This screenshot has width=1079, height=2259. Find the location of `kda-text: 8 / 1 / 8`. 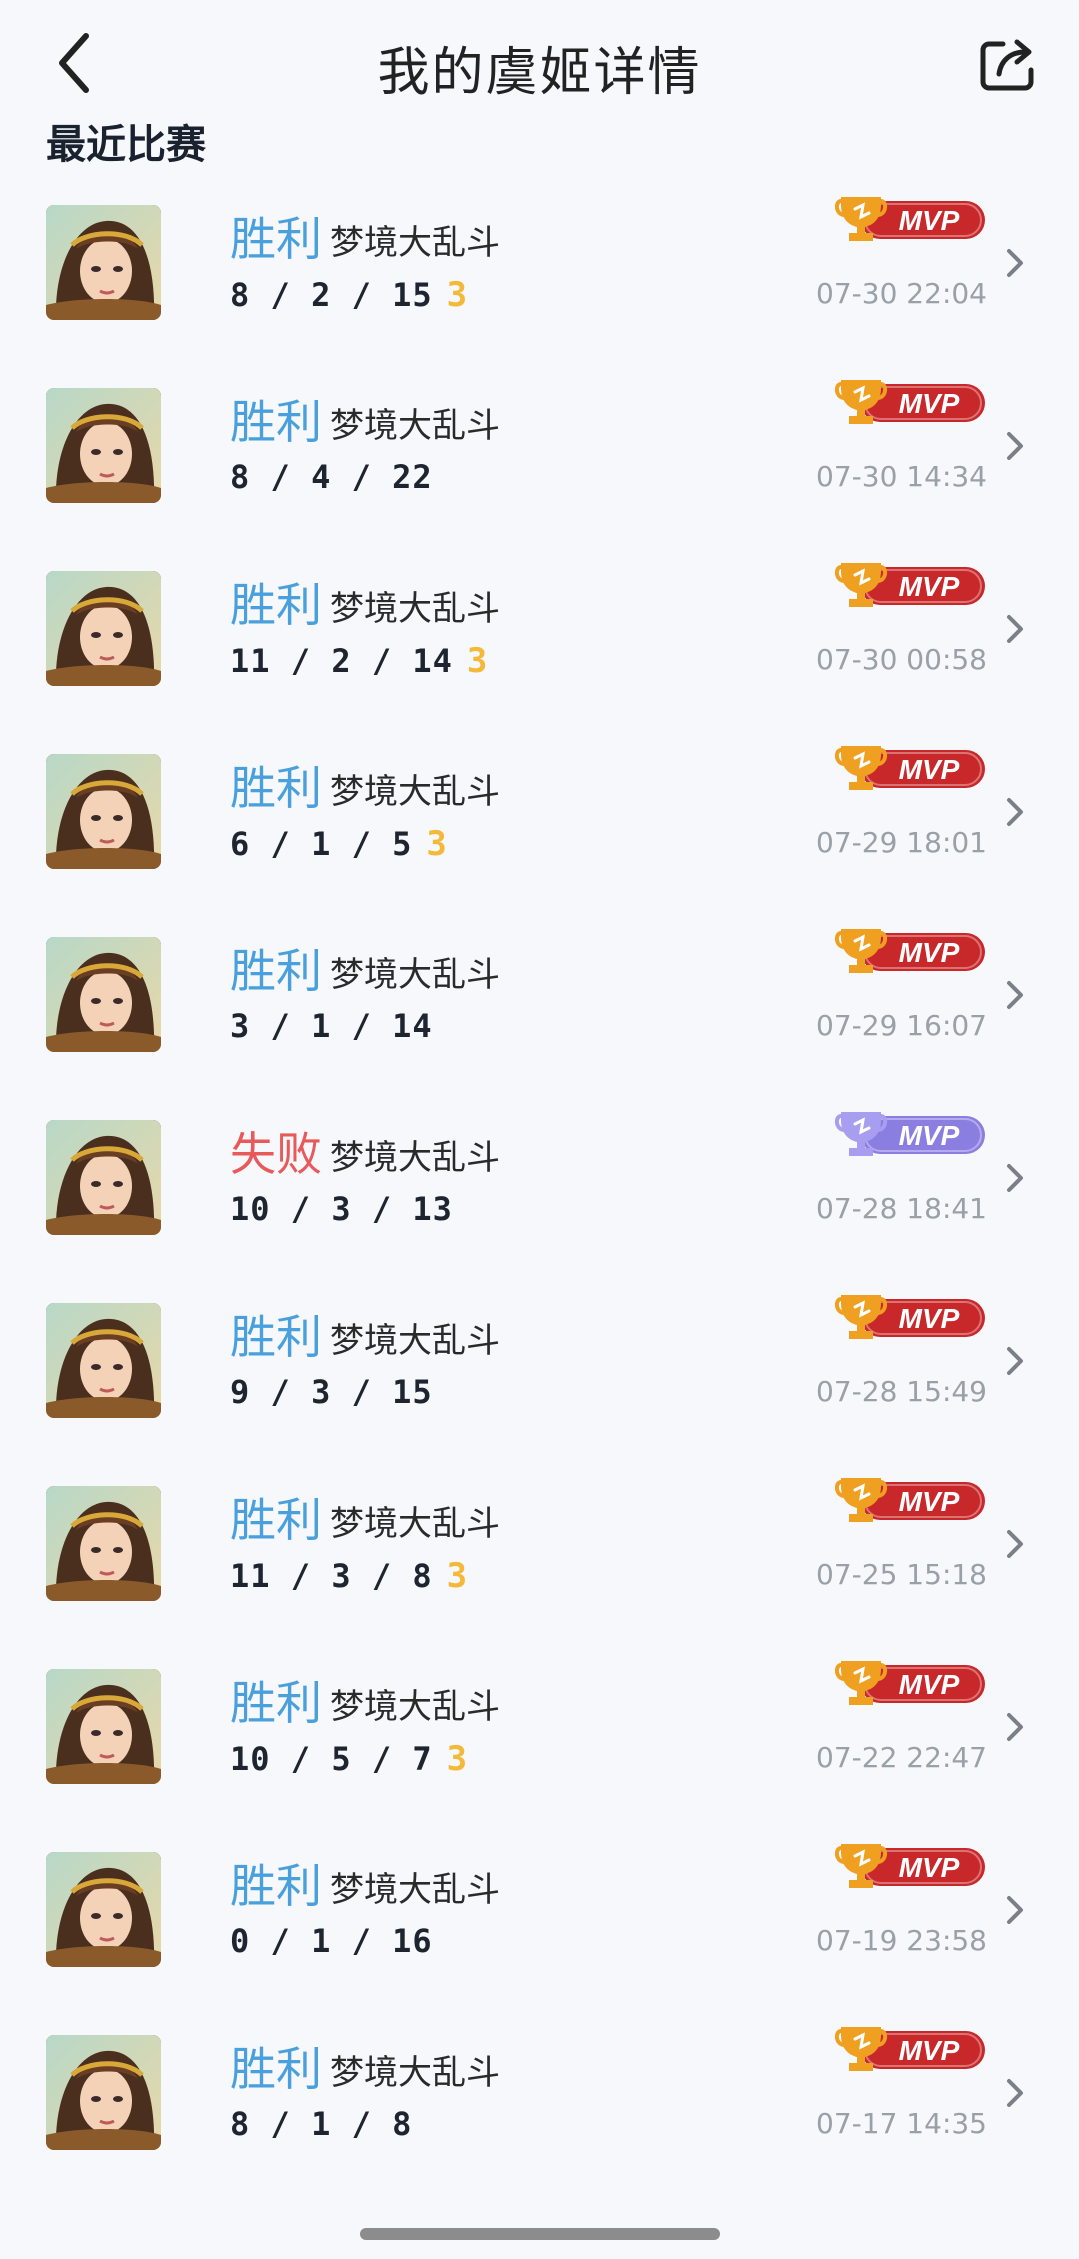

kda-text: 8 / 1 / 8 is located at coordinates (321, 2124).